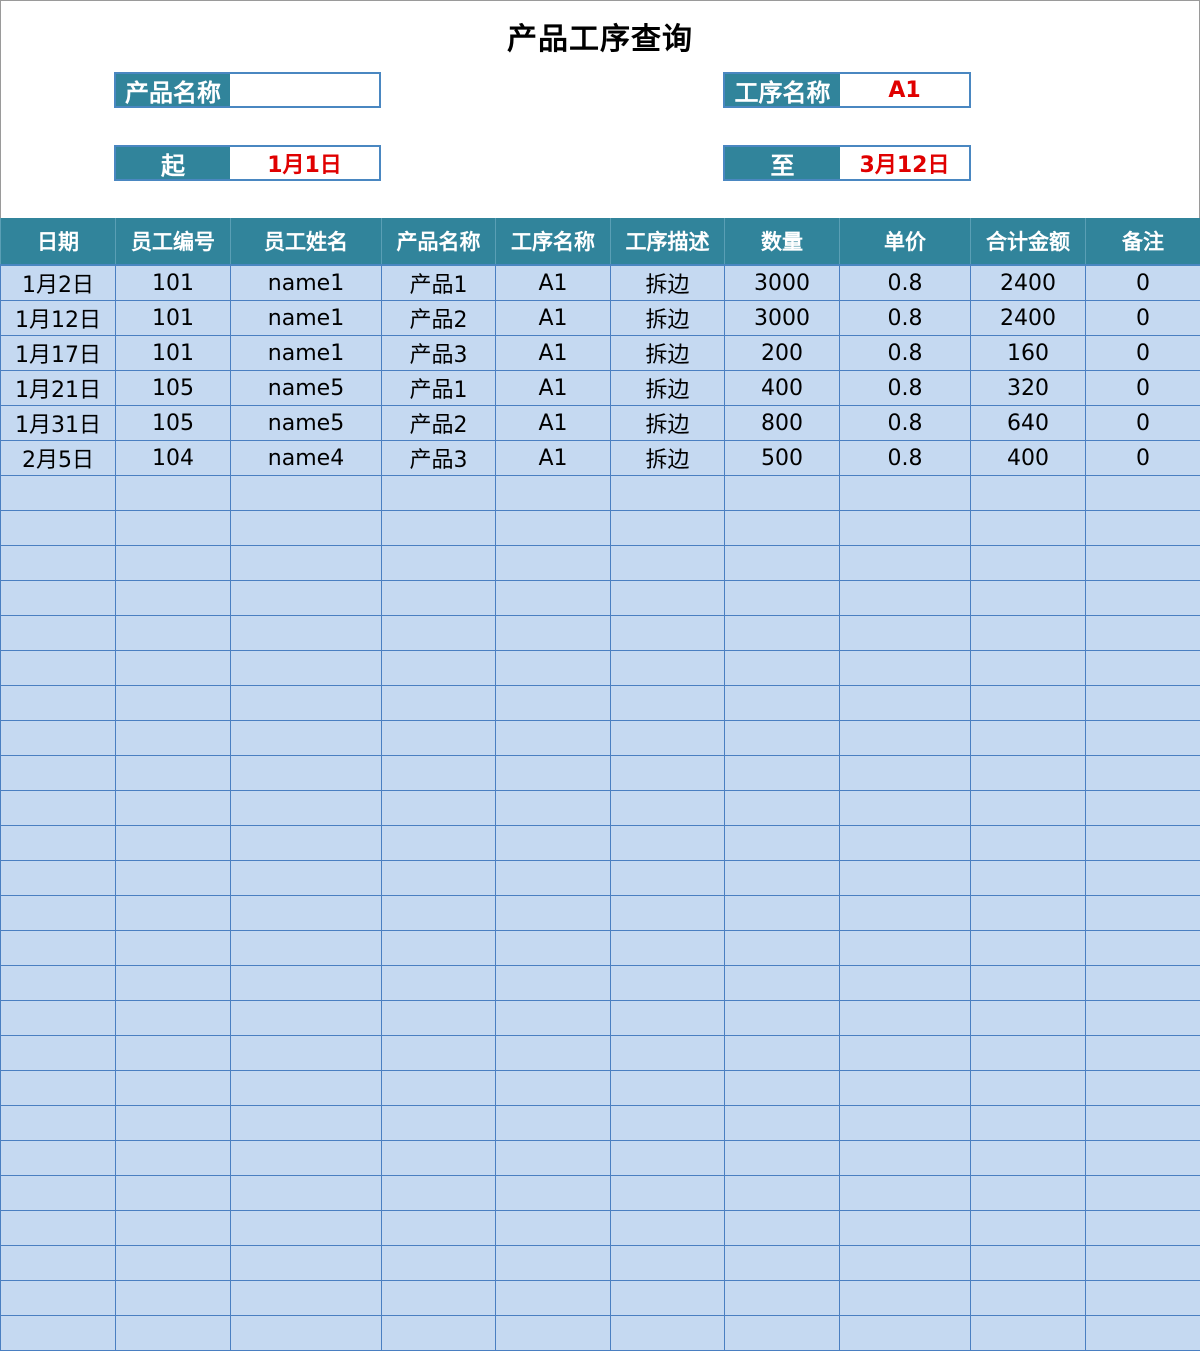  I want to click on table-cell: 400, so click(782, 388).